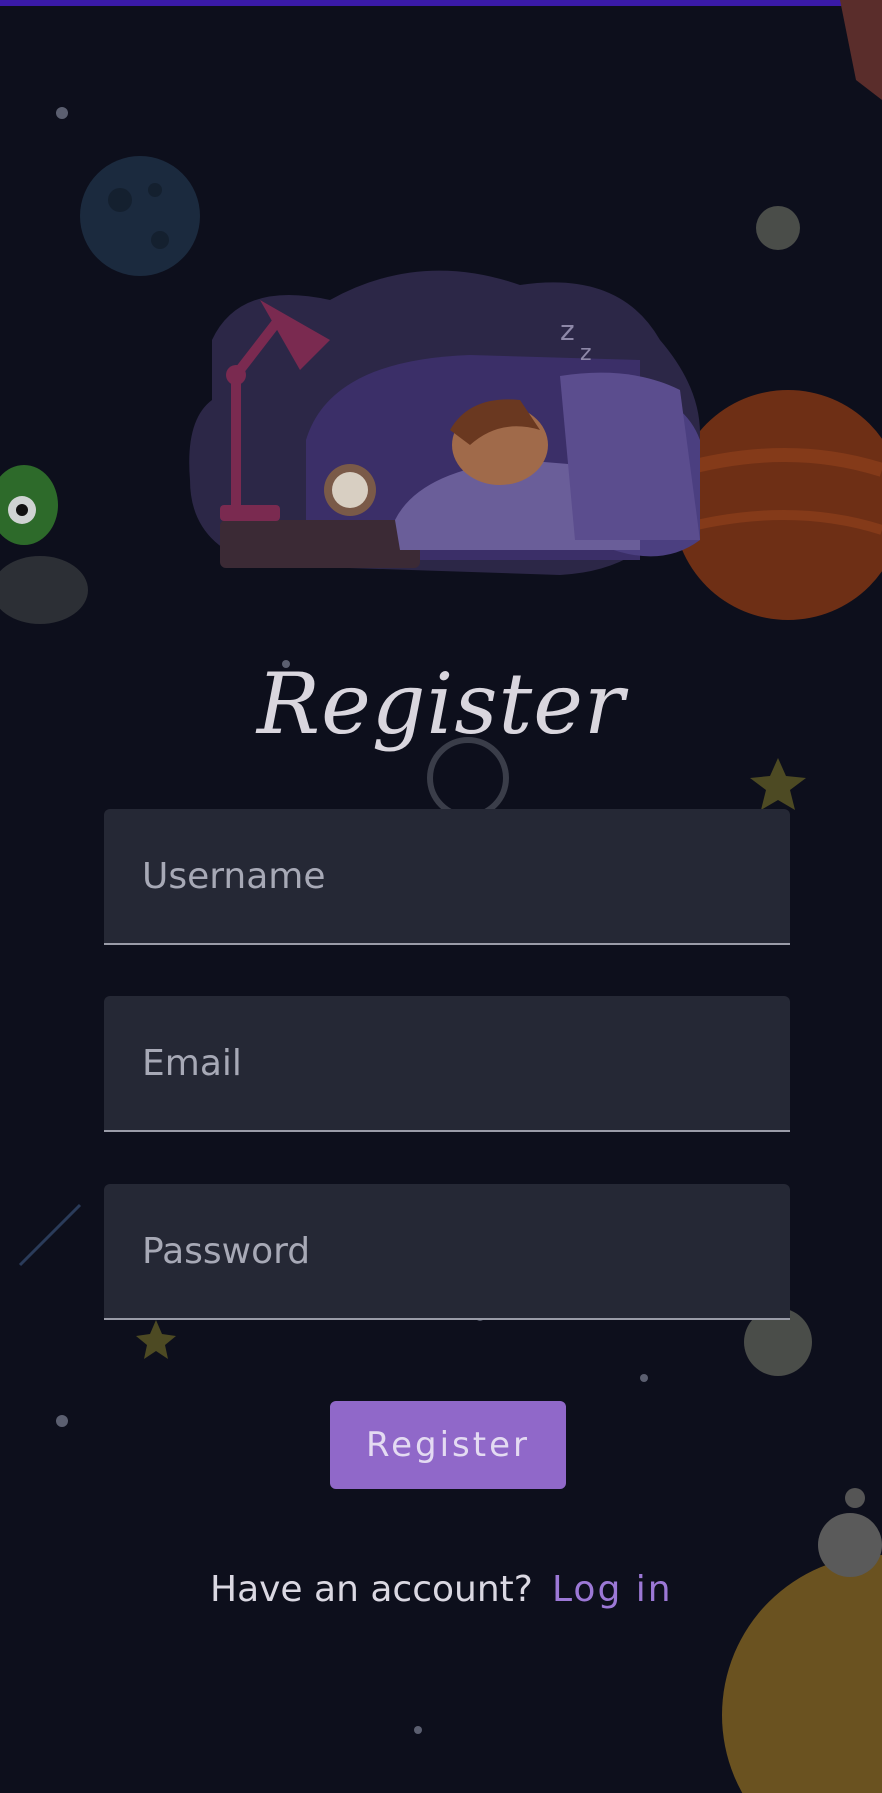  What do you see at coordinates (447, 1252) in the screenshot?
I see `password-field: Password` at bounding box center [447, 1252].